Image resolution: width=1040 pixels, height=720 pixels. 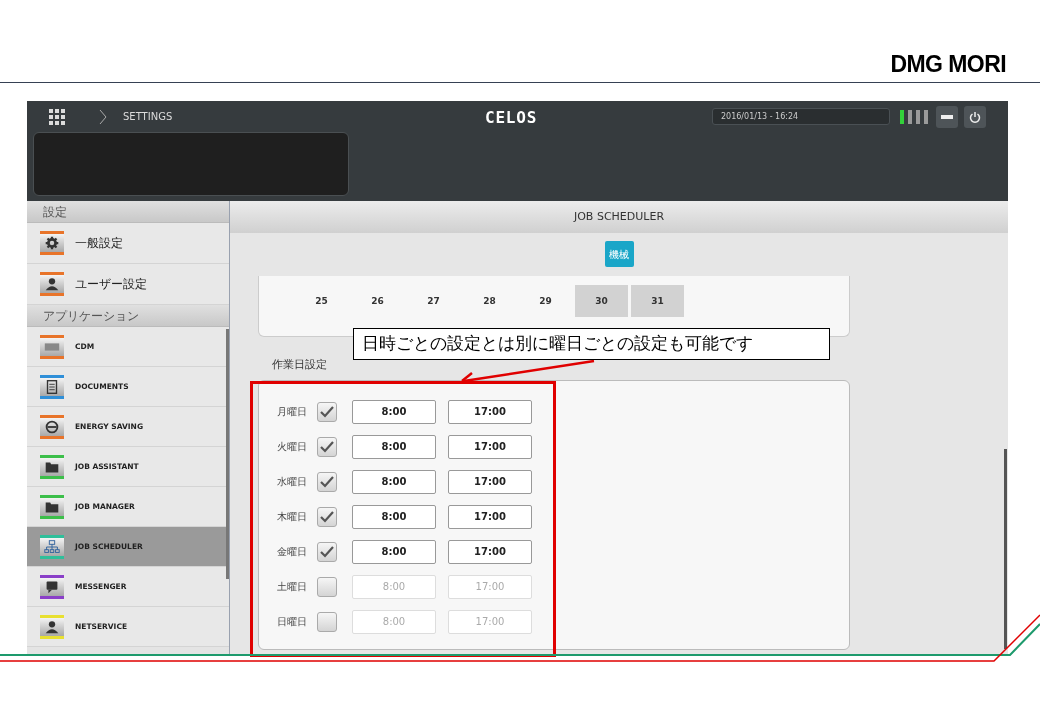 What do you see at coordinates (292, 552) in the screenshot?
I see `day-label: 金曜日` at bounding box center [292, 552].